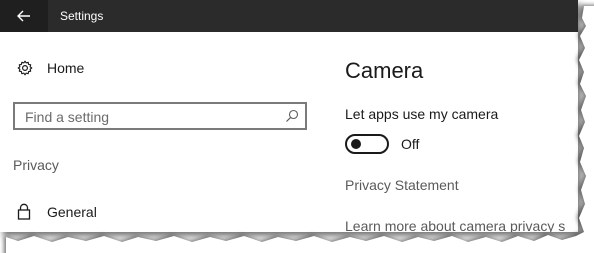 The image size is (594, 253). I want to click on section-heading-privacy: Privacy, so click(36, 165).